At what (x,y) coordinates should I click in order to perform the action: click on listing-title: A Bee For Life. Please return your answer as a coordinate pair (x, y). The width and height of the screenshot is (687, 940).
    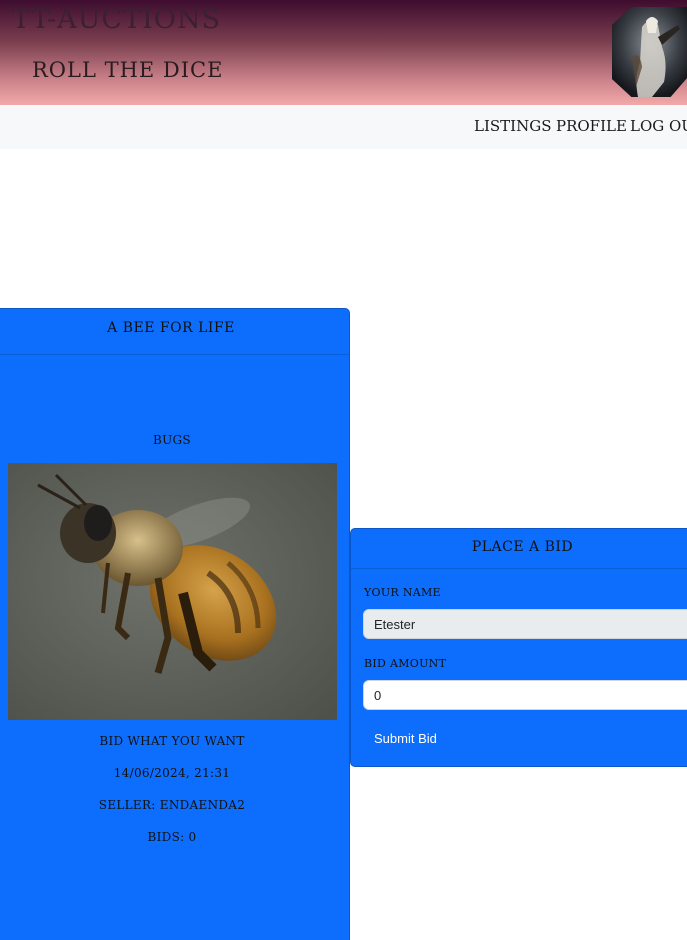
    Looking at the image, I should click on (171, 328).